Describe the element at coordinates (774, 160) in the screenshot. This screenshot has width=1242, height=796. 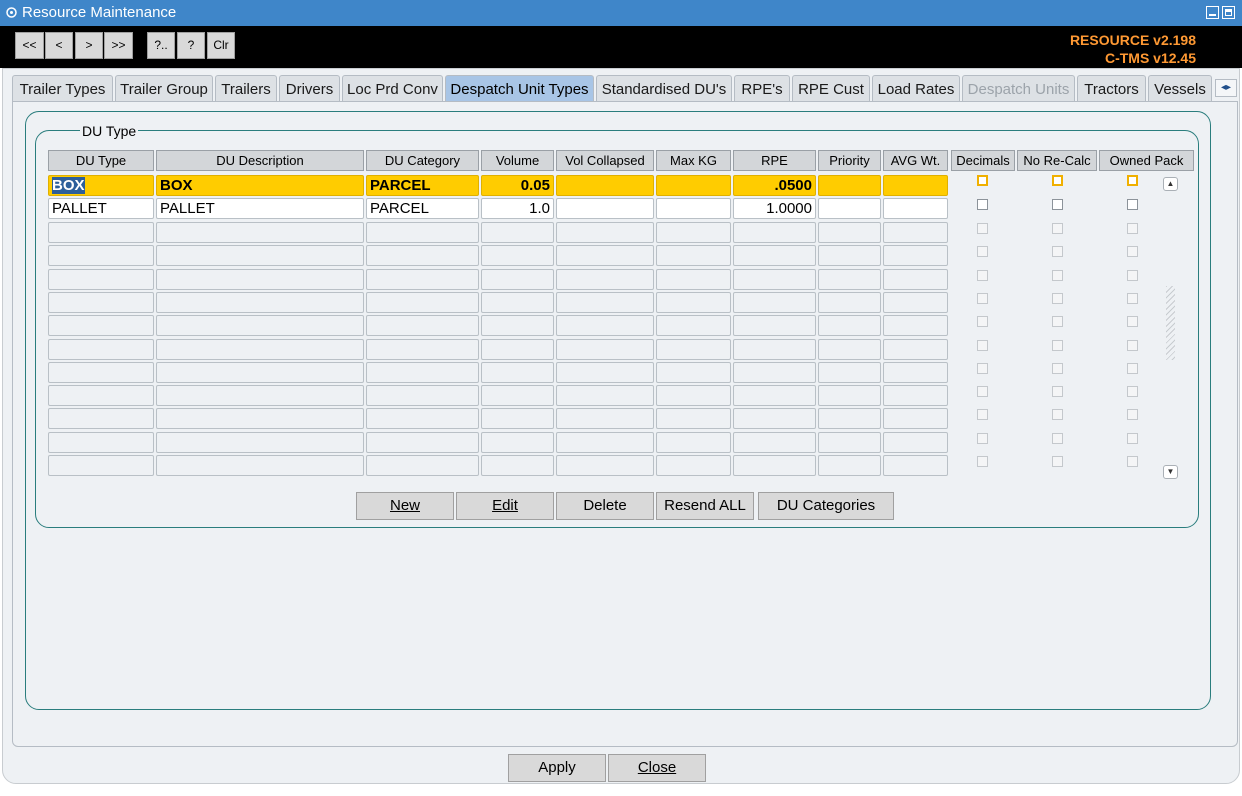
I see `col-rpe: RPE` at that location.